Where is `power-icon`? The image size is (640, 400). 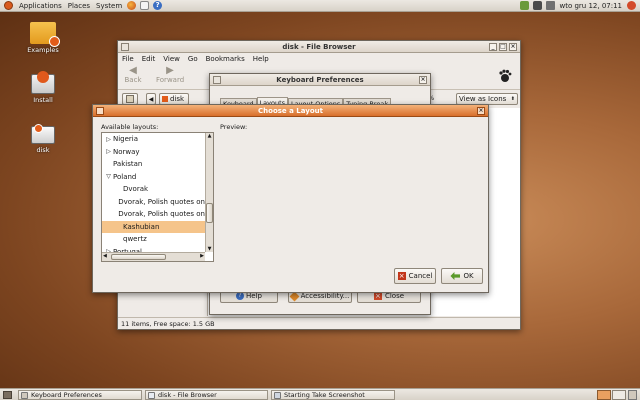 power-icon is located at coordinates (631, 5).